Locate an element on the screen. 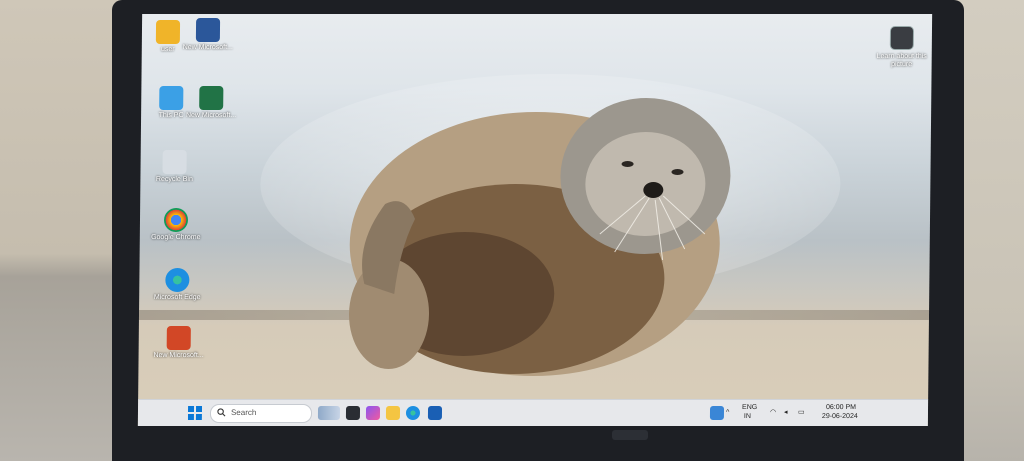  desktop-icon-microsoft-edge: Microsoft Edge is located at coordinates (178, 285).